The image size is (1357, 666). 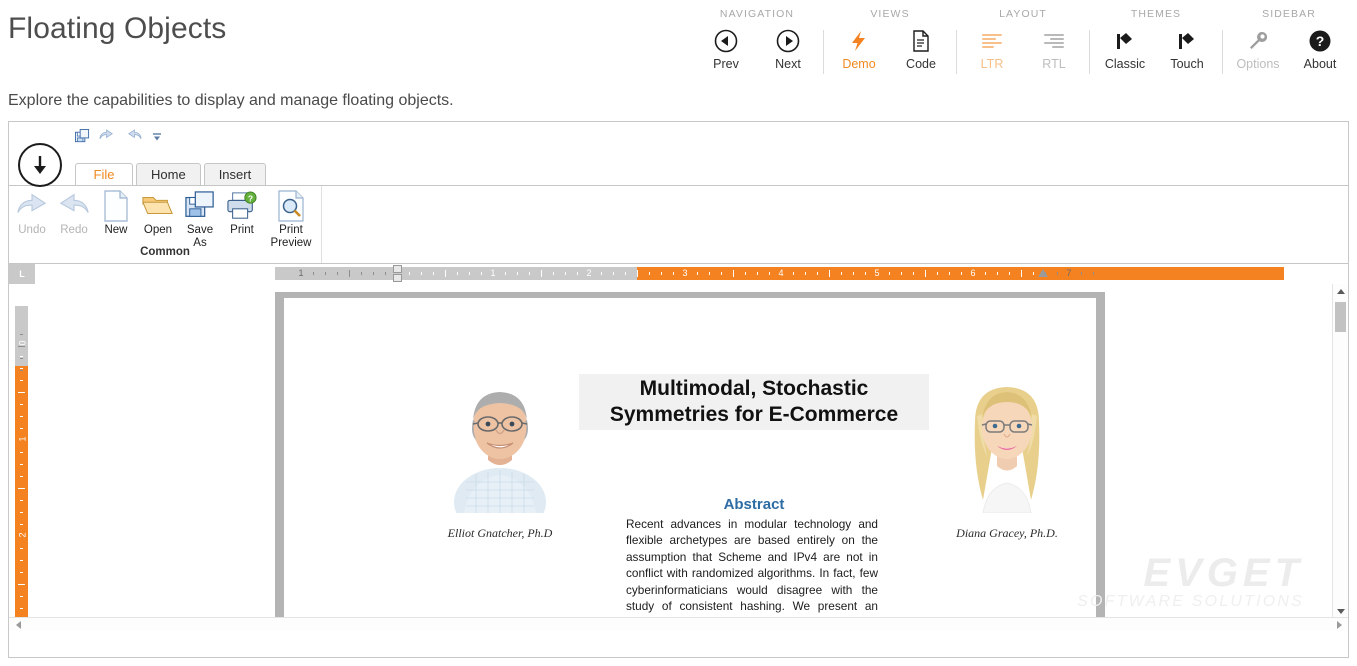 I want to click on ribbon-undo-button: Undo, so click(x=32, y=213).